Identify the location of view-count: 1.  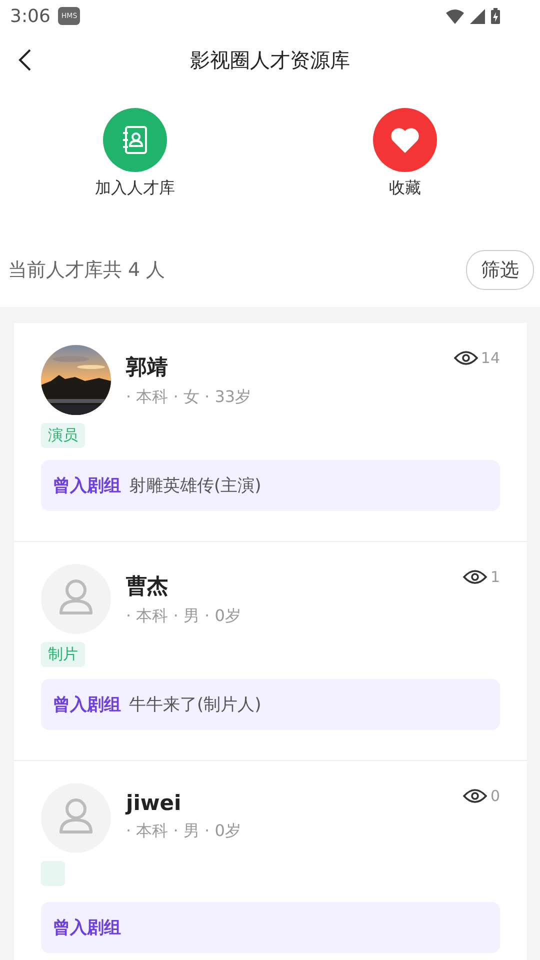
(495, 577).